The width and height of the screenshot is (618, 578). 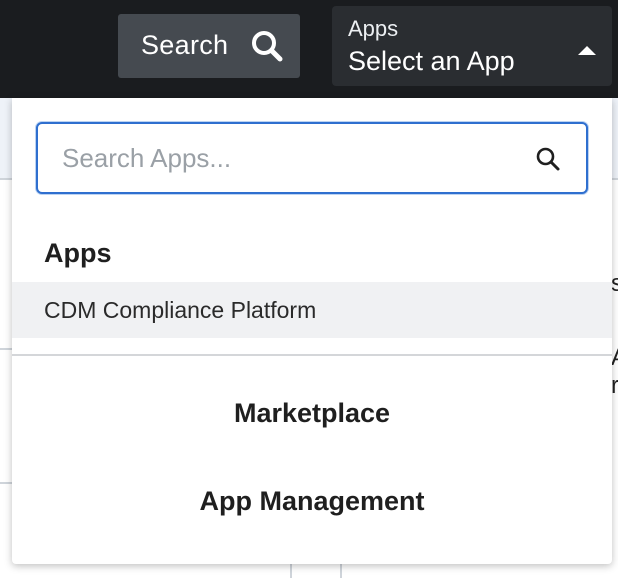 What do you see at coordinates (312, 413) in the screenshot?
I see `marketplace-link: Marketplace` at bounding box center [312, 413].